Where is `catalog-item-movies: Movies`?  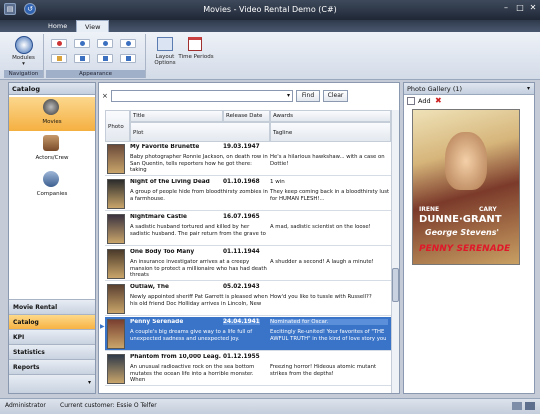 catalog-item-movies: Movies is located at coordinates (52, 114).